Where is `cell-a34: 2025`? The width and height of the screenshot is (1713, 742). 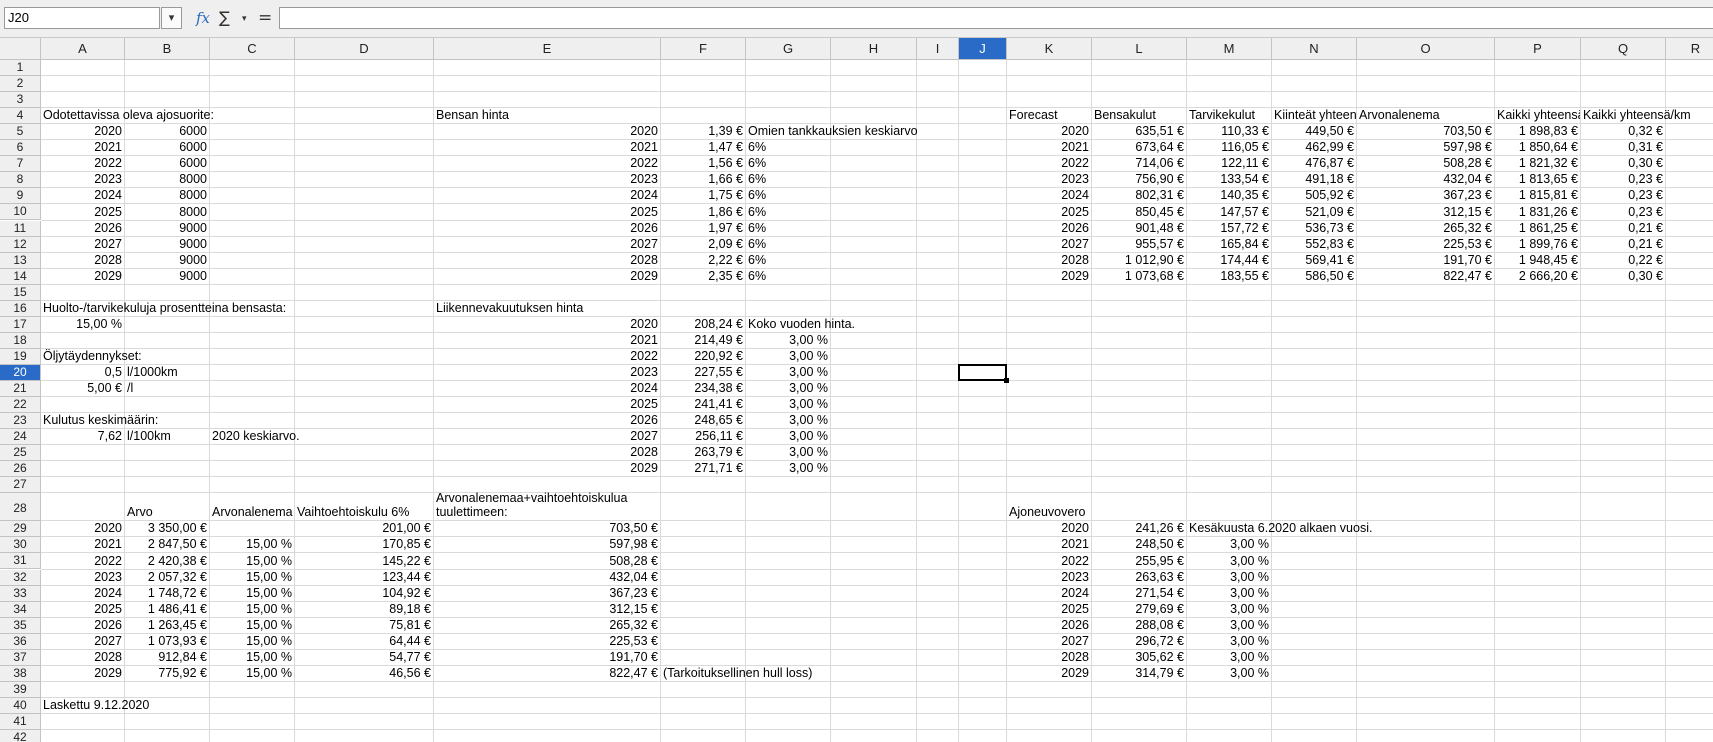
cell-a34: 2025 is located at coordinates (81, 609).